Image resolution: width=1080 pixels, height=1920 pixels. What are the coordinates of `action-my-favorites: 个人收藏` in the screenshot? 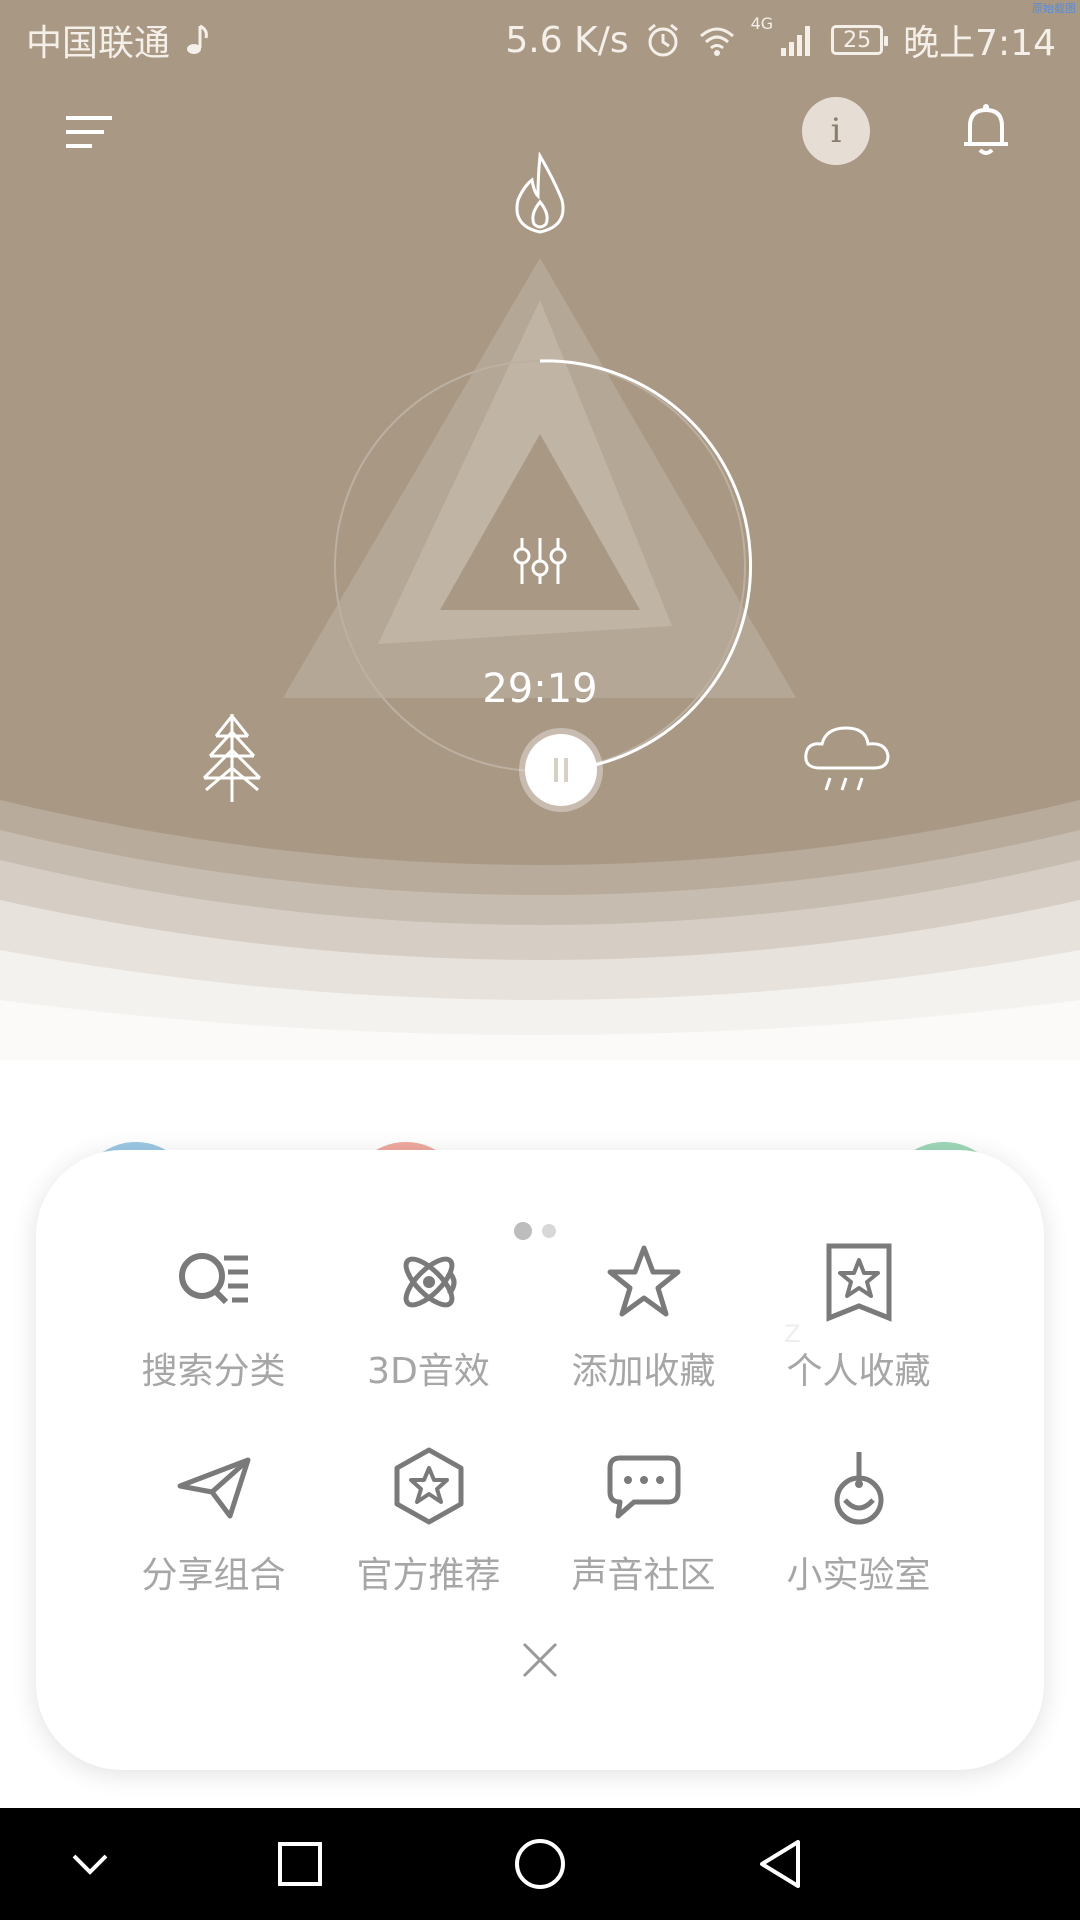 It's located at (858, 1322).